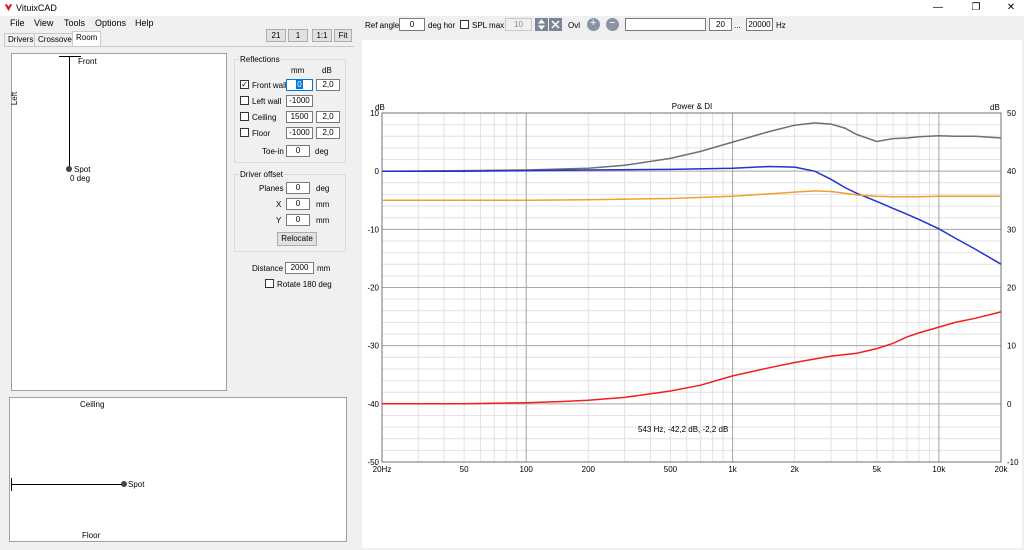 This screenshot has width=1024, height=550. Describe the element at coordinates (17, 23) in the screenshot. I see `menu-file: File` at that location.